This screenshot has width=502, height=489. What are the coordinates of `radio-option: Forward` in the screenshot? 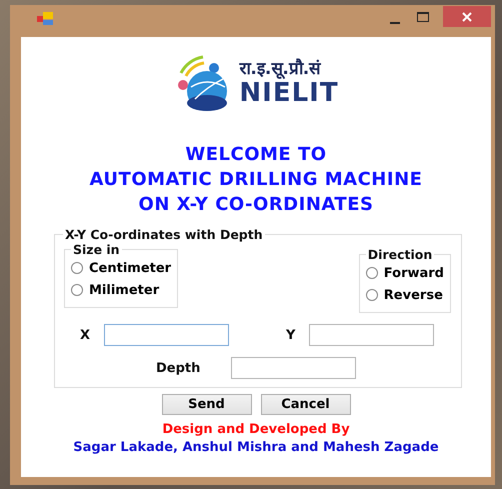 It's located at (405, 273).